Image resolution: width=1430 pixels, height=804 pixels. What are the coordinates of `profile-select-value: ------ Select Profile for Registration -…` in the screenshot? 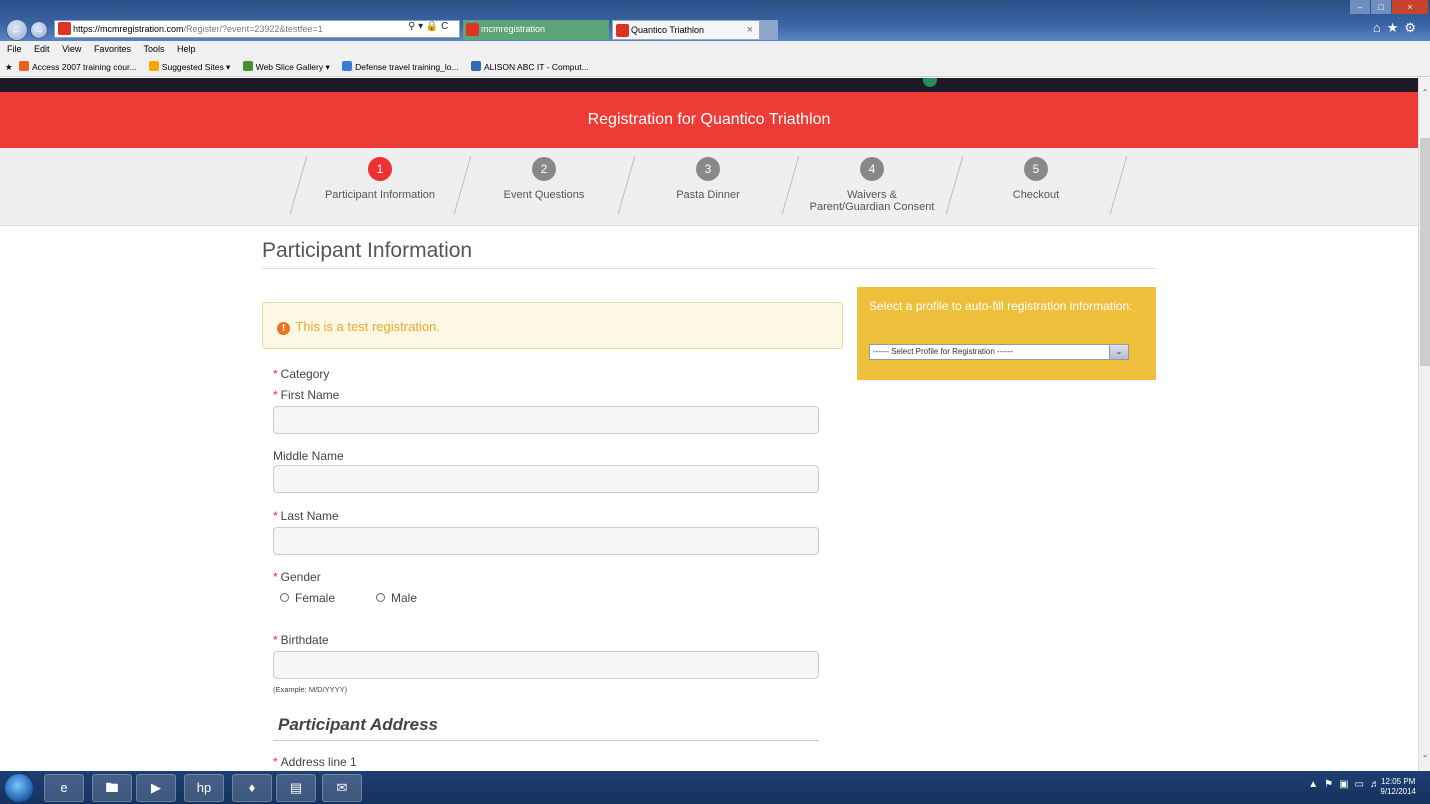 It's located at (943, 351).